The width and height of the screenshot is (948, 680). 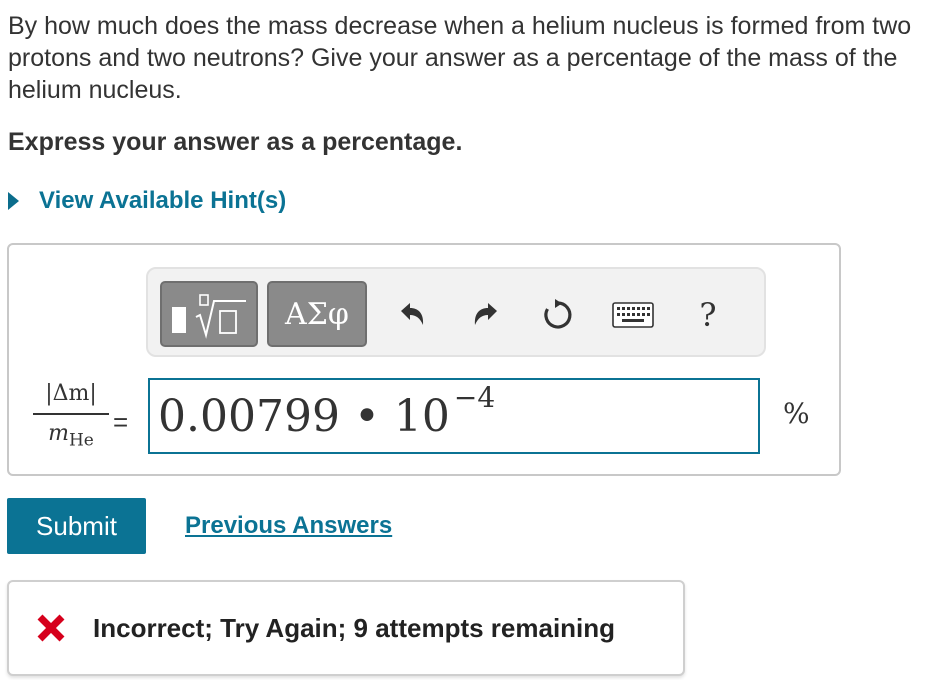 I want to click on templates-button, so click(x=209, y=314).